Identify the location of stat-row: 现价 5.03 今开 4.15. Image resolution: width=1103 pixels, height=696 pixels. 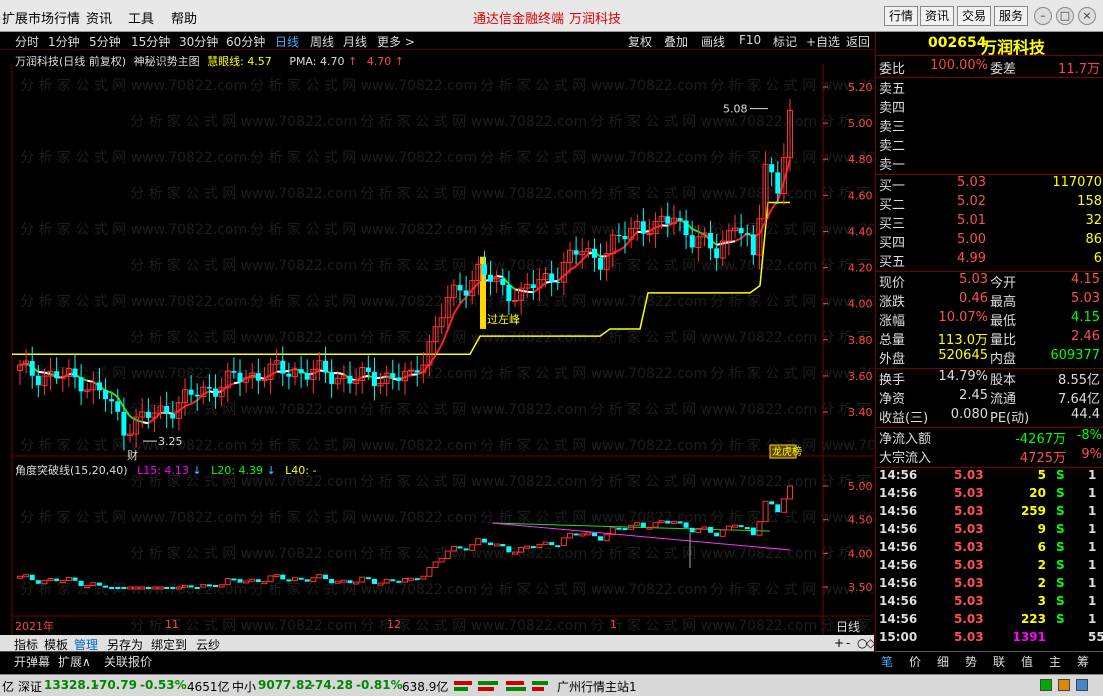
(989, 281).